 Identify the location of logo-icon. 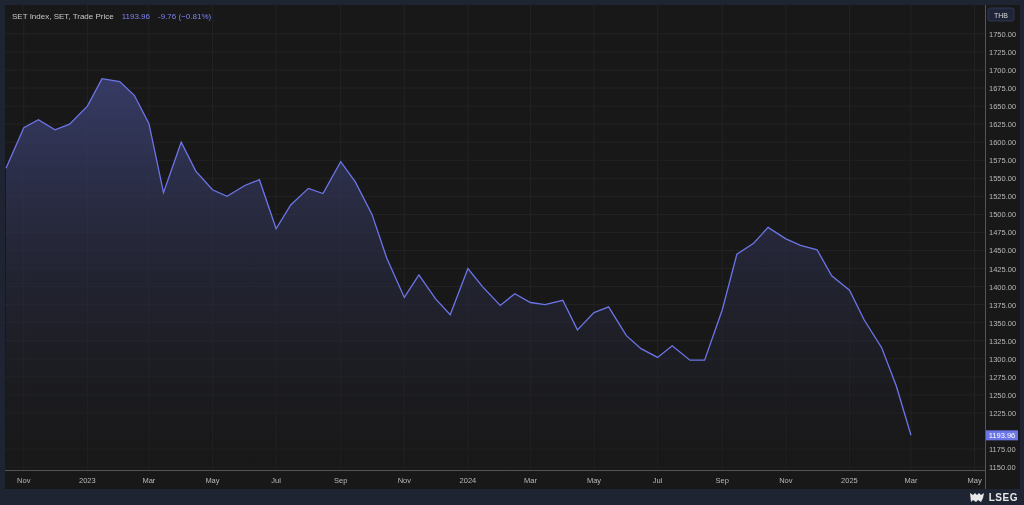
(976, 497).